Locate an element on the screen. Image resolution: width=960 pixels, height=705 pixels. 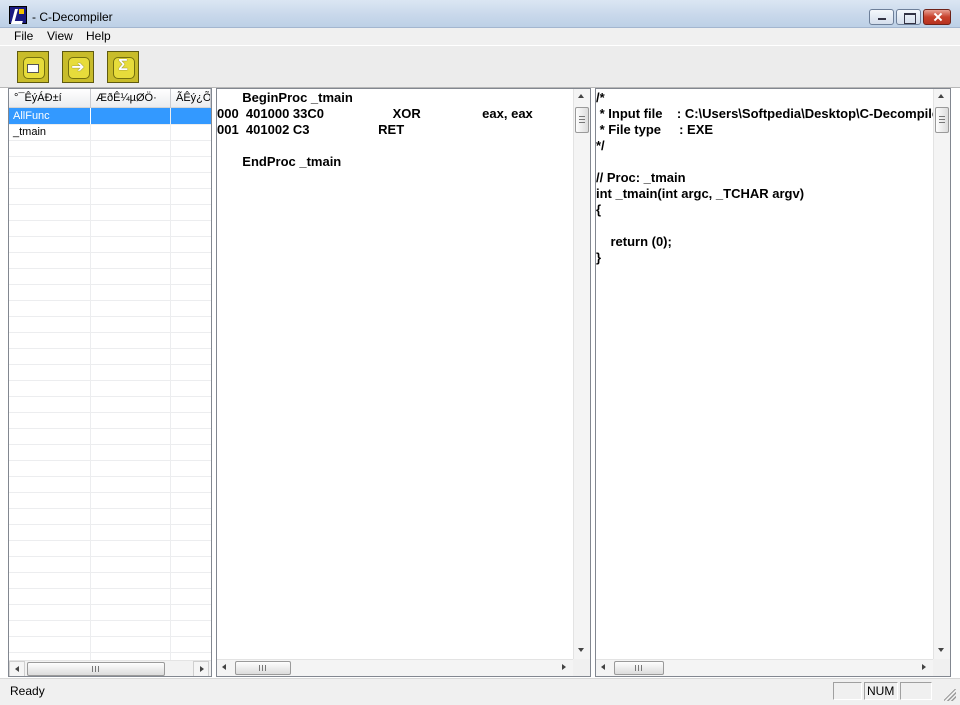
arrow-right-icon: ➔ is located at coordinates (78, 67).